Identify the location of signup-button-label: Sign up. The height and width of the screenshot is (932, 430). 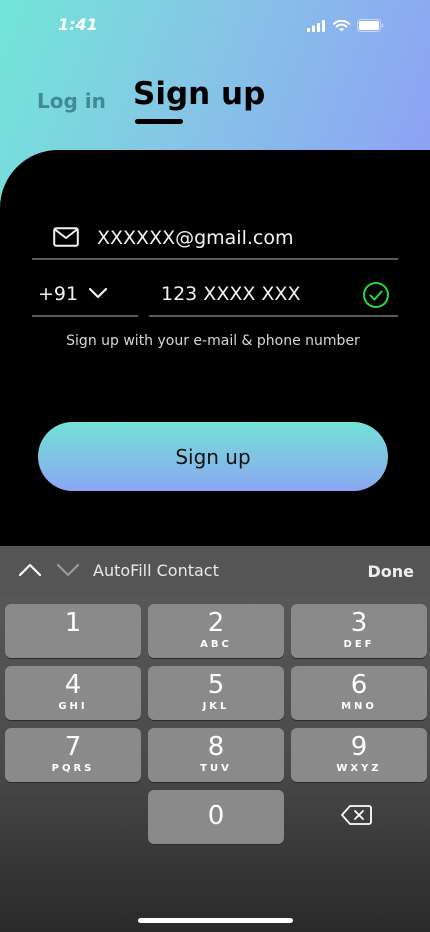
(213, 456).